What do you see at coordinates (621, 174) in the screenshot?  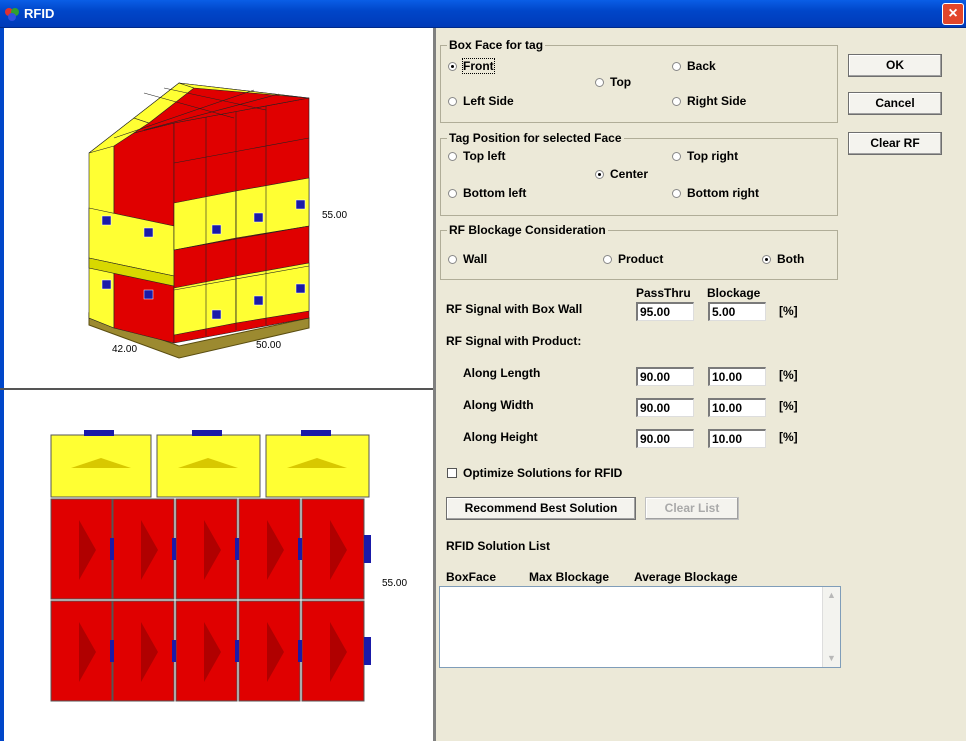 I see `radio-center: Center` at bounding box center [621, 174].